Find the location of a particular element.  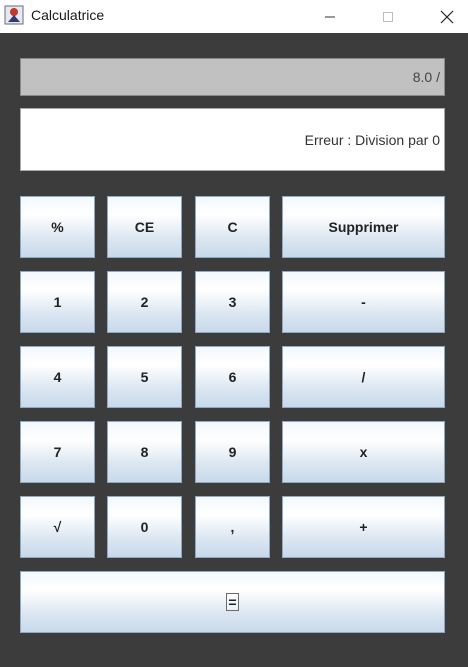

digit-3-button: 3 is located at coordinates (232, 302).